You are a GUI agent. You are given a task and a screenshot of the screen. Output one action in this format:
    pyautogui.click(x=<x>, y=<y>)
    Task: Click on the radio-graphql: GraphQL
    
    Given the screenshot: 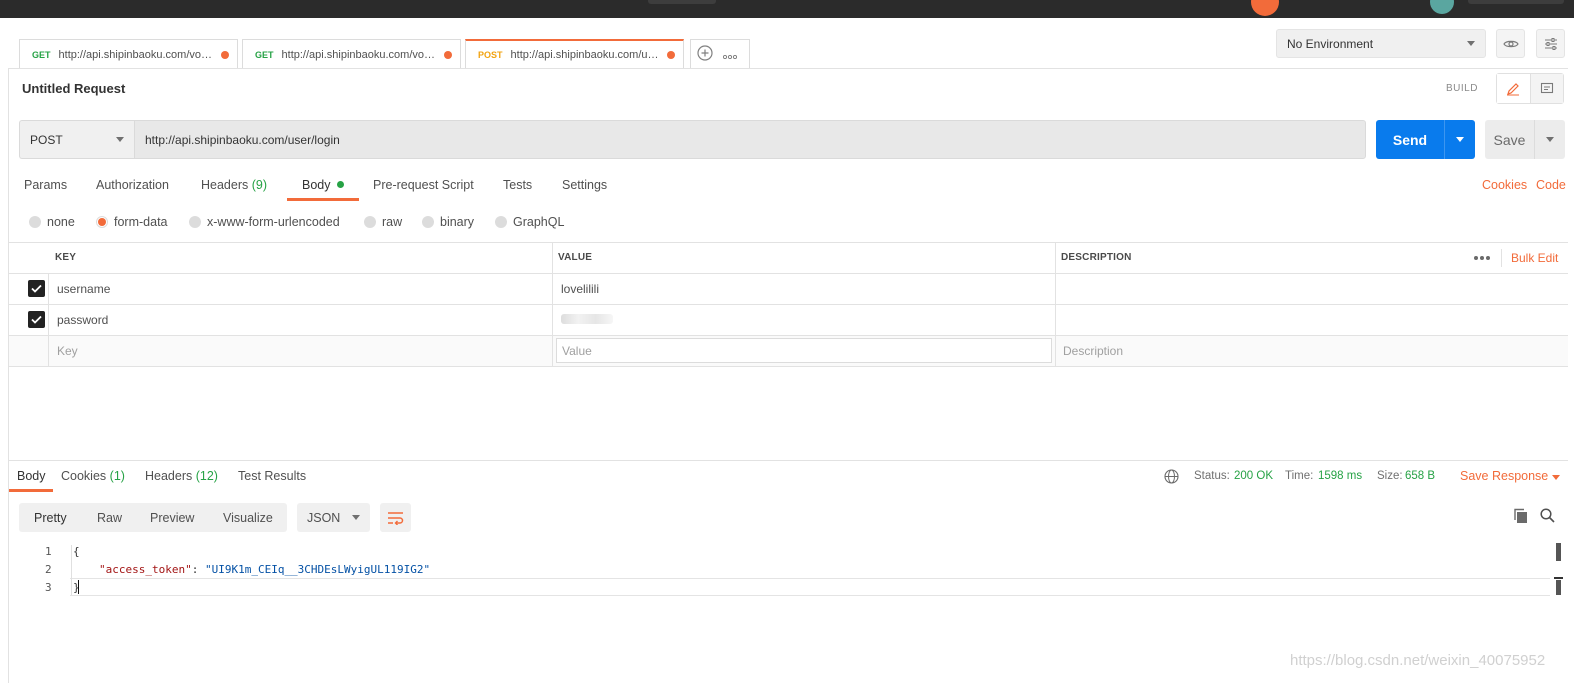 What is the action you would take?
    pyautogui.click(x=529, y=222)
    